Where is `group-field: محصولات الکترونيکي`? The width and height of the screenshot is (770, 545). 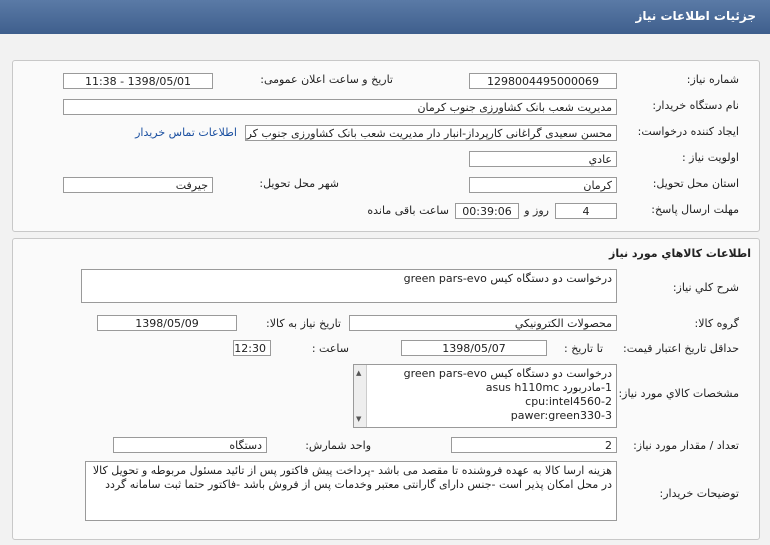 group-field: محصولات الکترونيکي is located at coordinates (483, 323).